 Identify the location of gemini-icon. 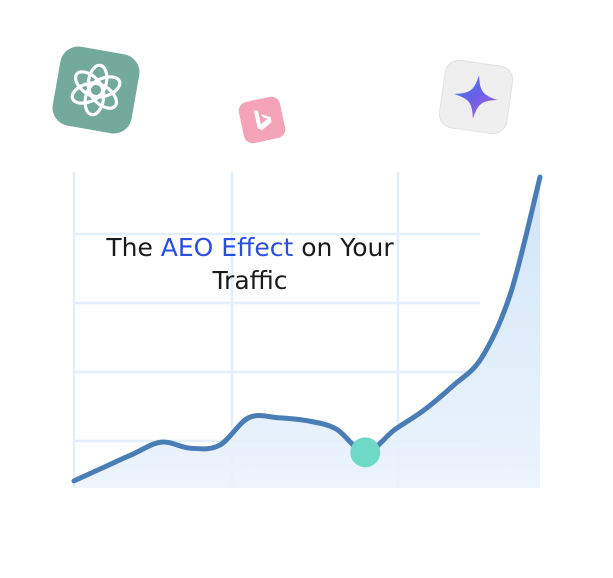
(476, 97).